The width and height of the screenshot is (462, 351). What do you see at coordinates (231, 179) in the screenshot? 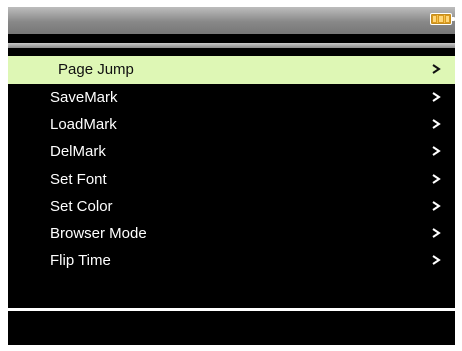
I see `menu-item-set-font: Set Font` at bounding box center [231, 179].